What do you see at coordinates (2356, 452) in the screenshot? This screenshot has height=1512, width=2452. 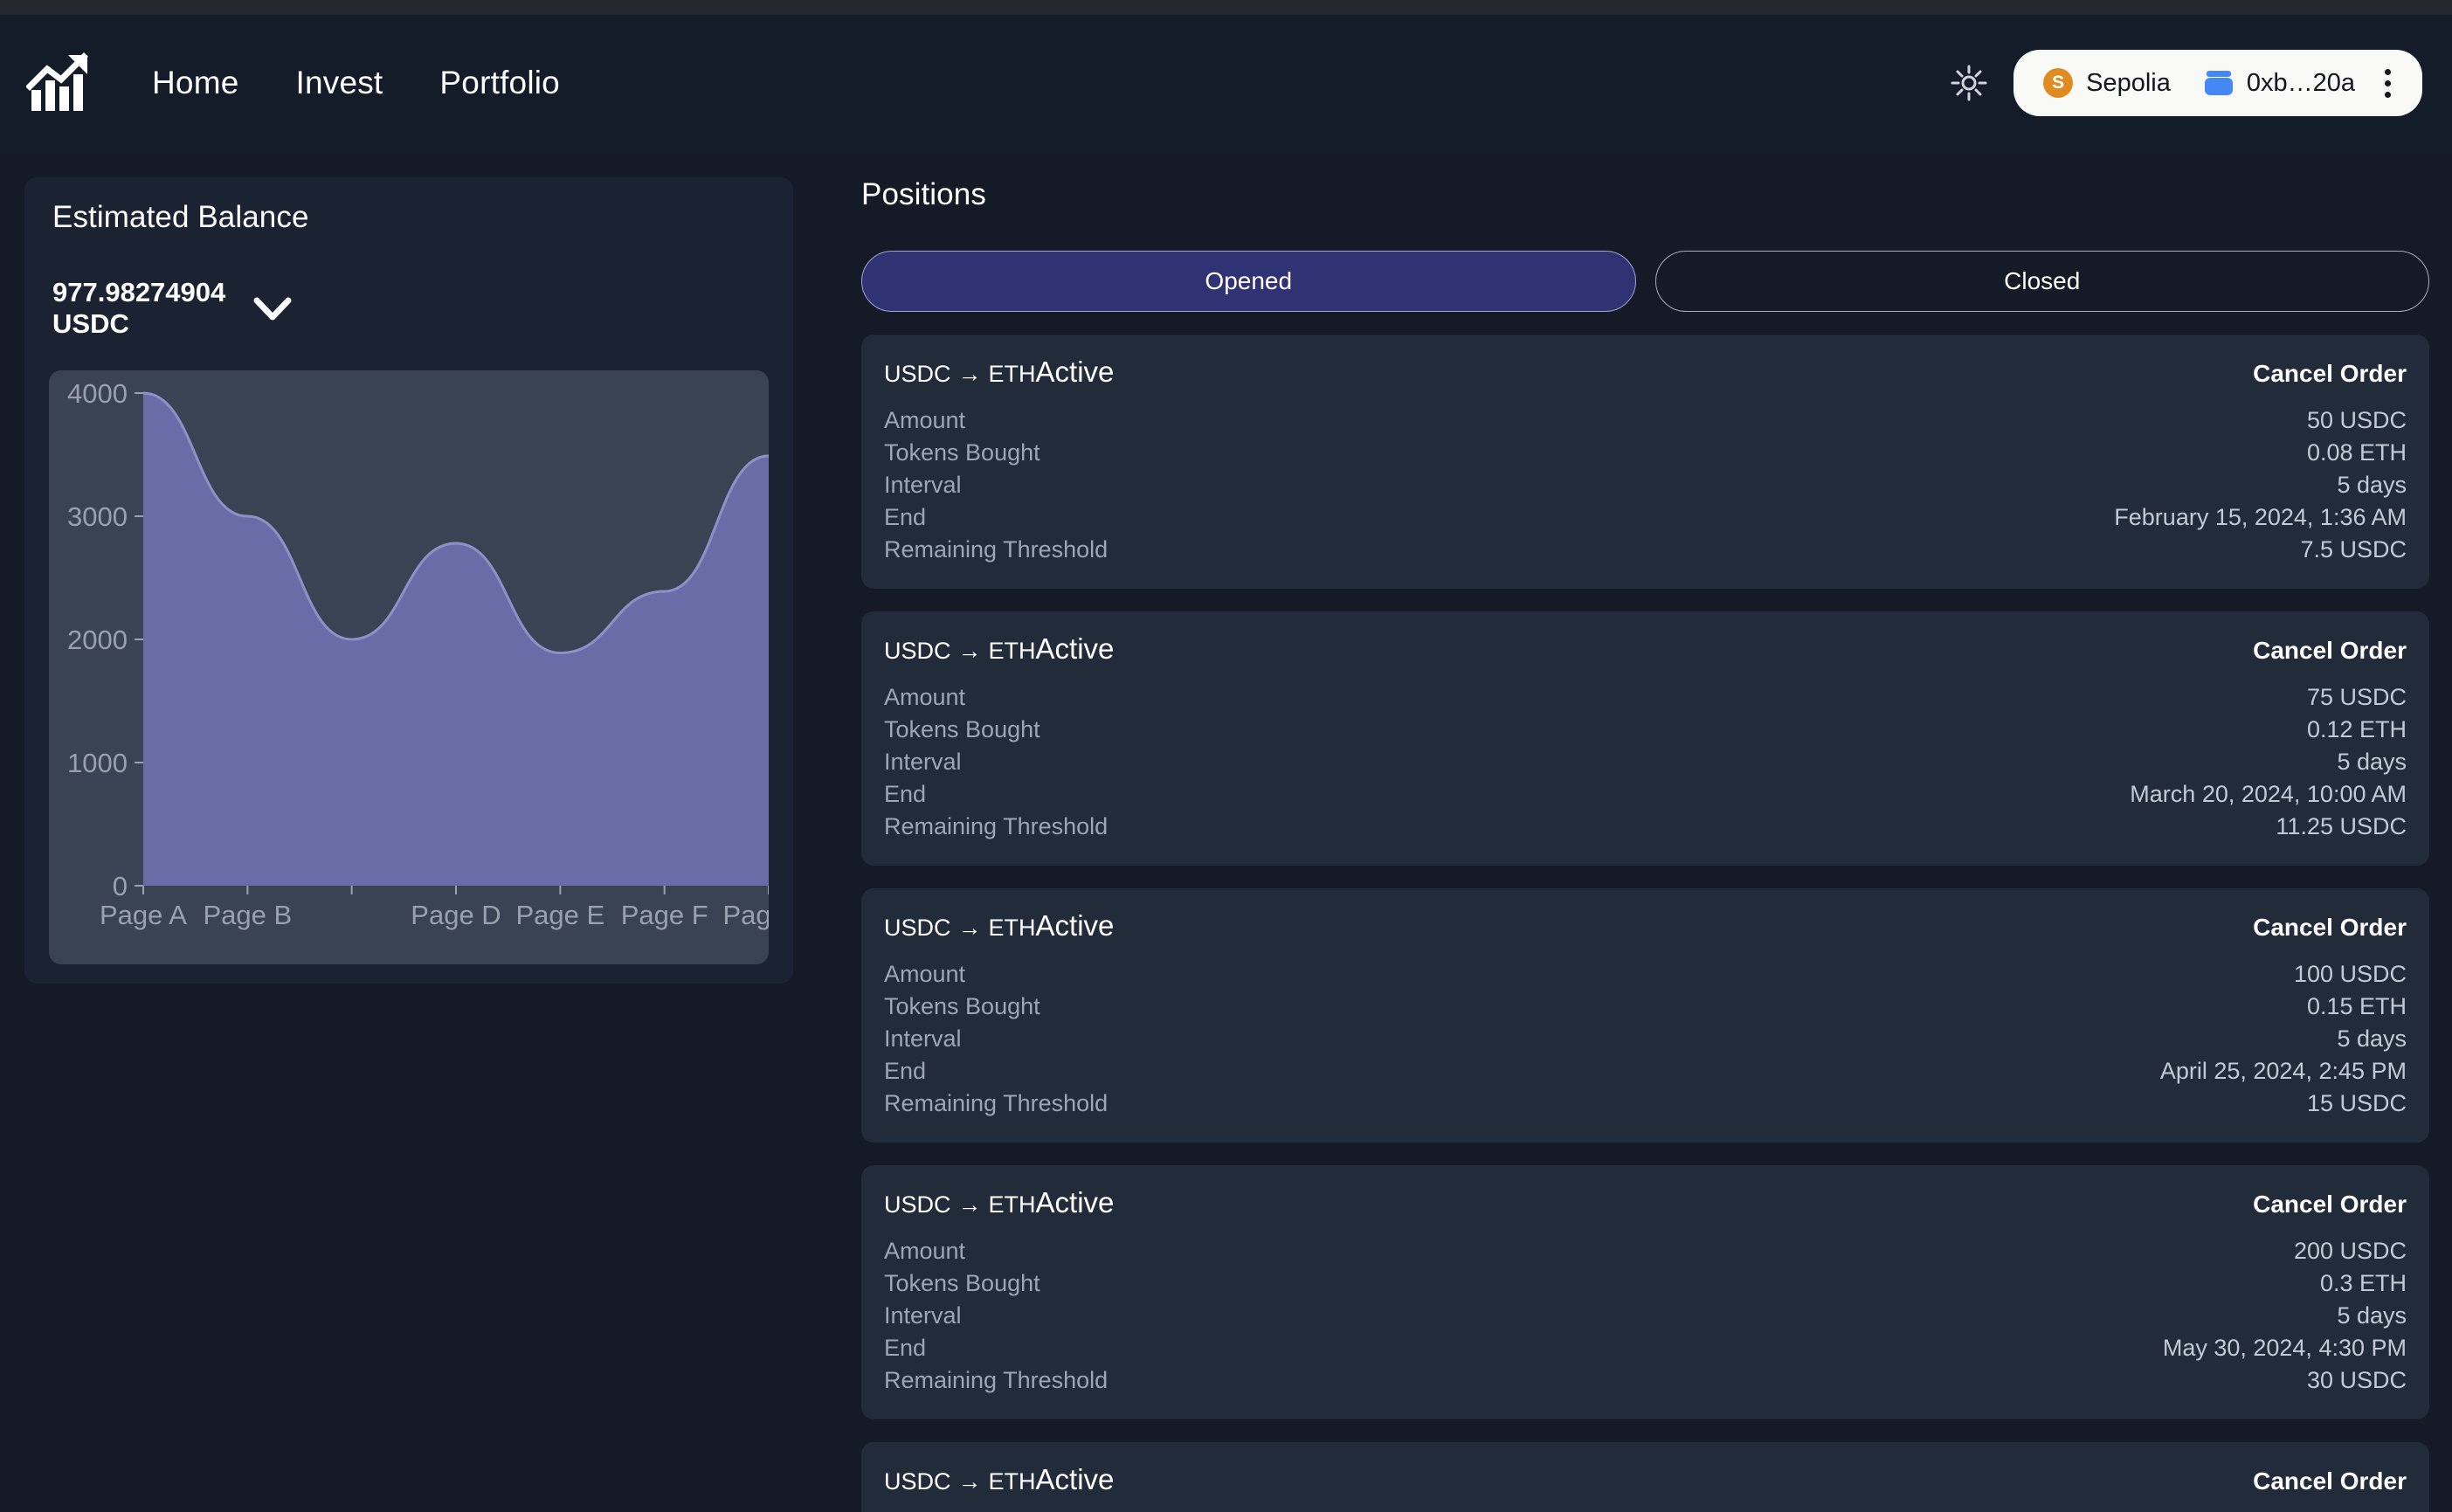 I see `detail-value-tokens-bought: 0.08 ETH` at bounding box center [2356, 452].